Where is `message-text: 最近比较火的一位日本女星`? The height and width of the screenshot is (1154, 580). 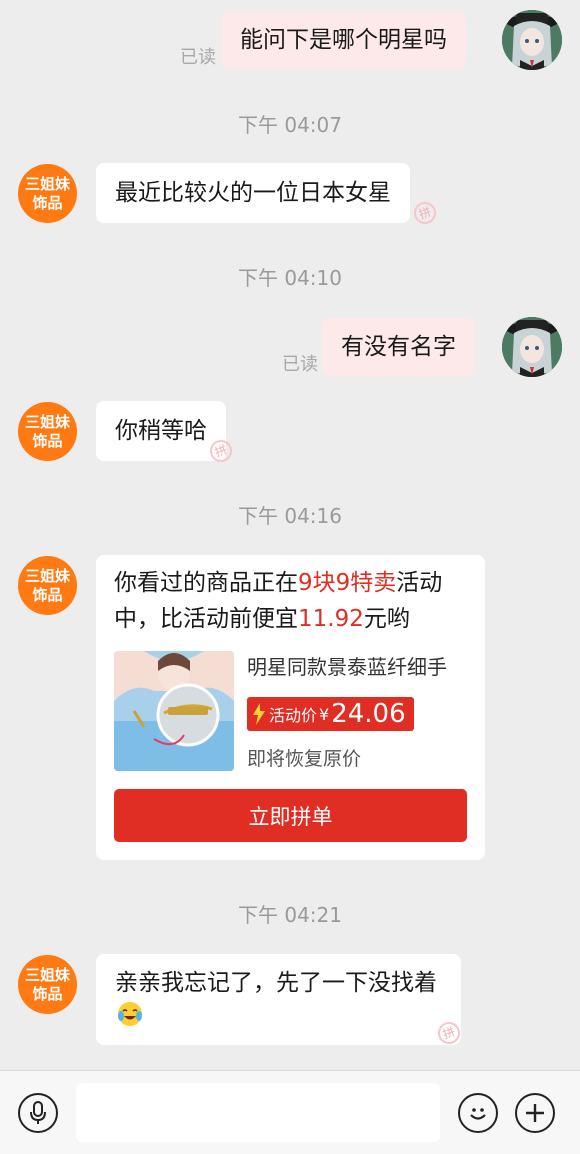
message-text: 最近比较火的一位日本女星 is located at coordinates (253, 193).